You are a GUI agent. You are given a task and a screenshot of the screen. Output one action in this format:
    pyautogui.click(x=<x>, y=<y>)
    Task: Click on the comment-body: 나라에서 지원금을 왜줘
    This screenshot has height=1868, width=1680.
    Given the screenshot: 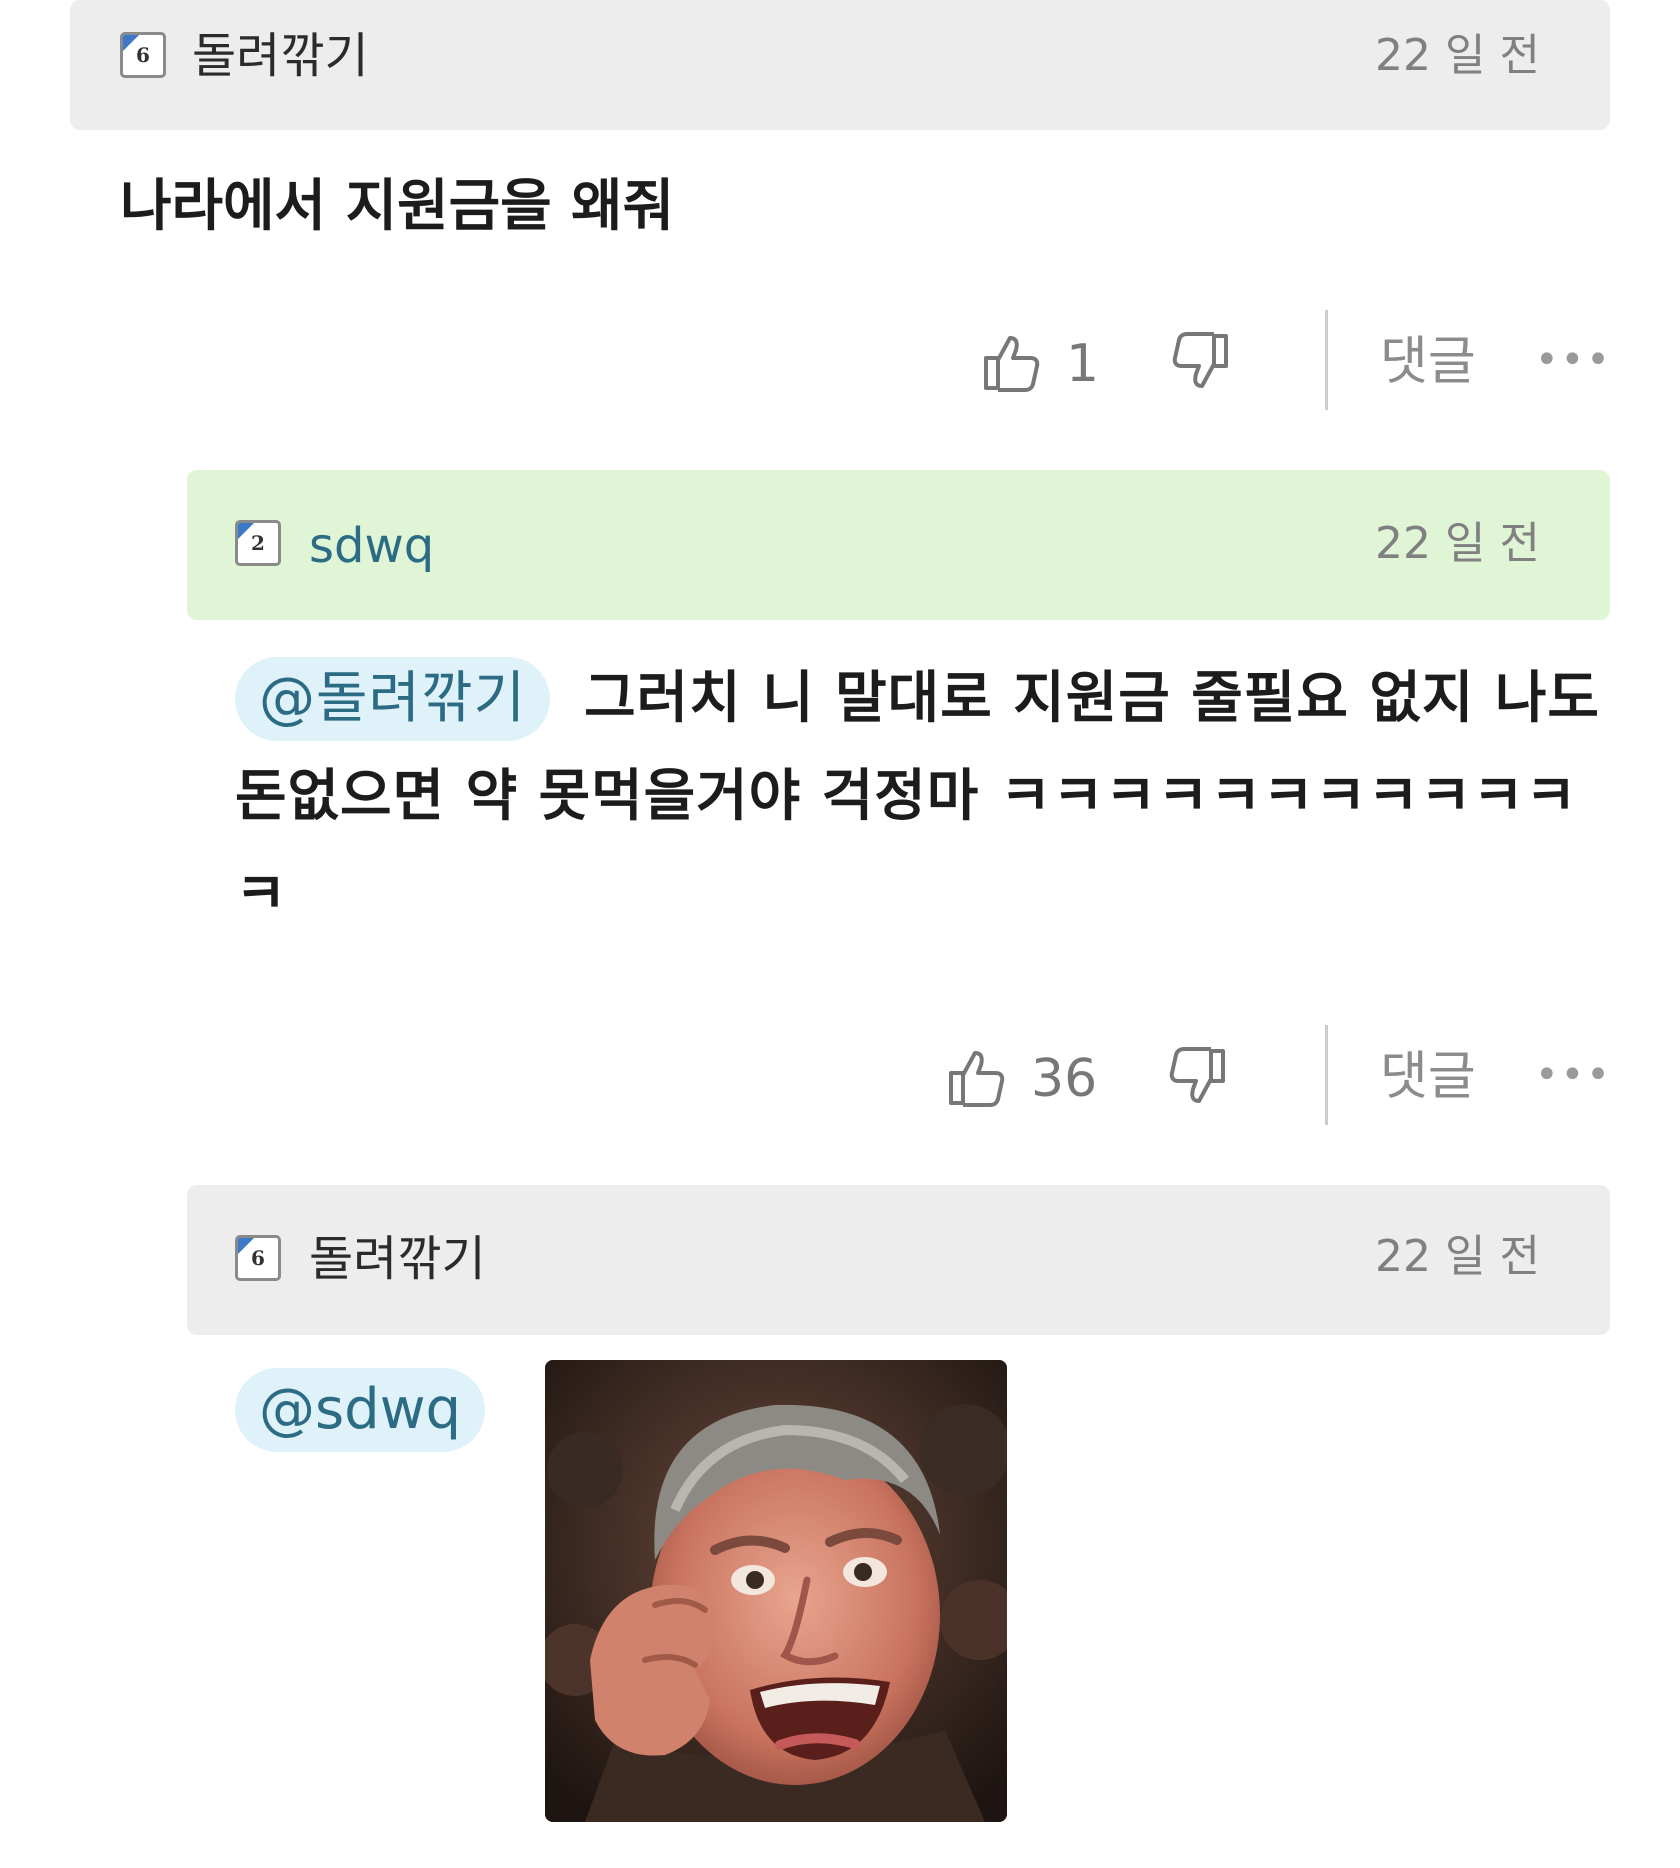 What is the action you would take?
    pyautogui.click(x=397, y=206)
    